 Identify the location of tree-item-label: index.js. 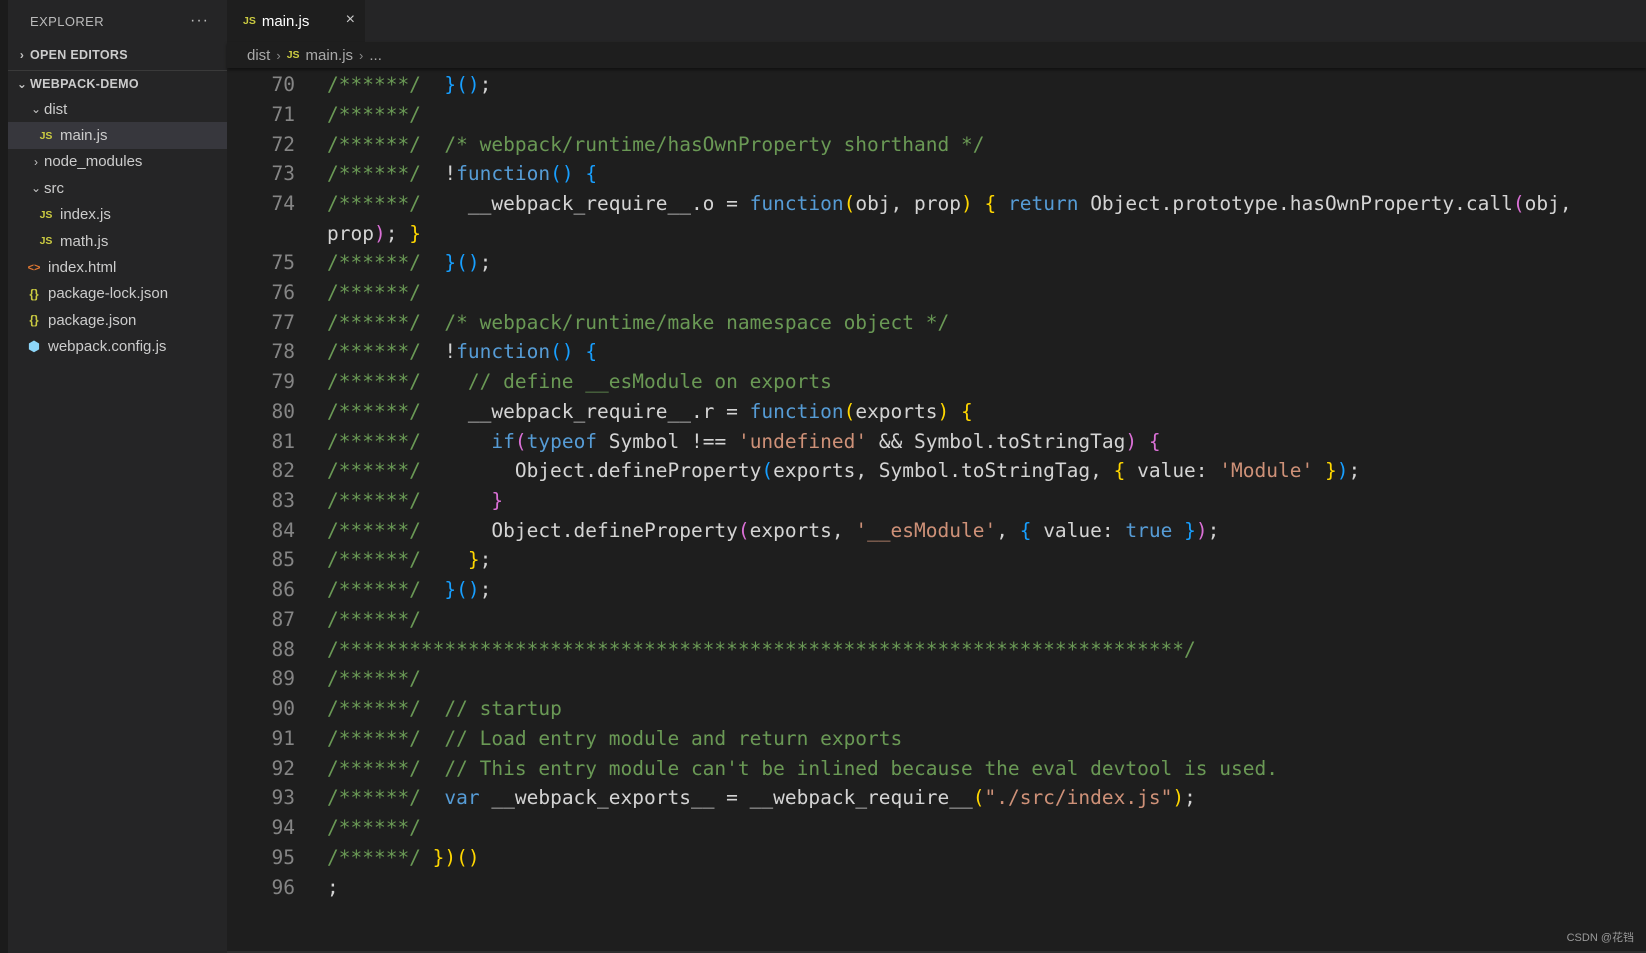
(85, 215).